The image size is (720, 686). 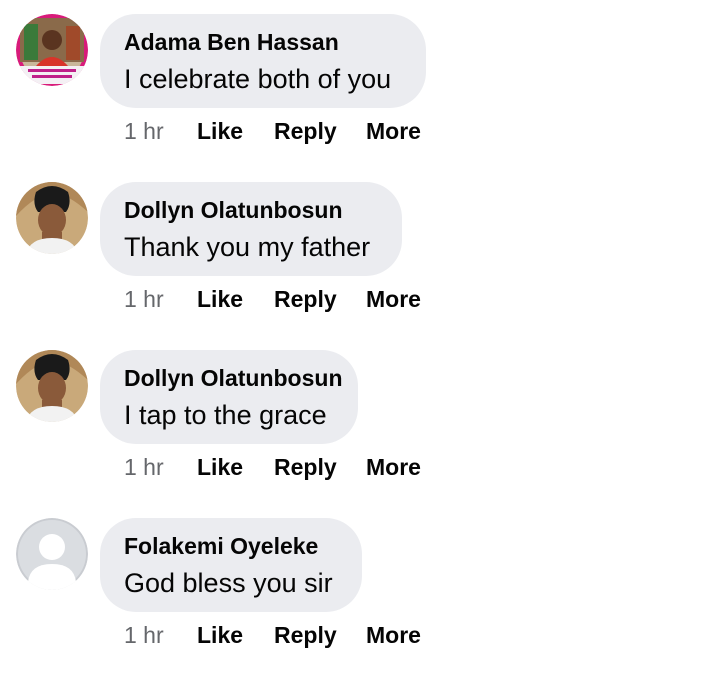 I want to click on comment-text: I celebrate both of you, so click(x=258, y=79).